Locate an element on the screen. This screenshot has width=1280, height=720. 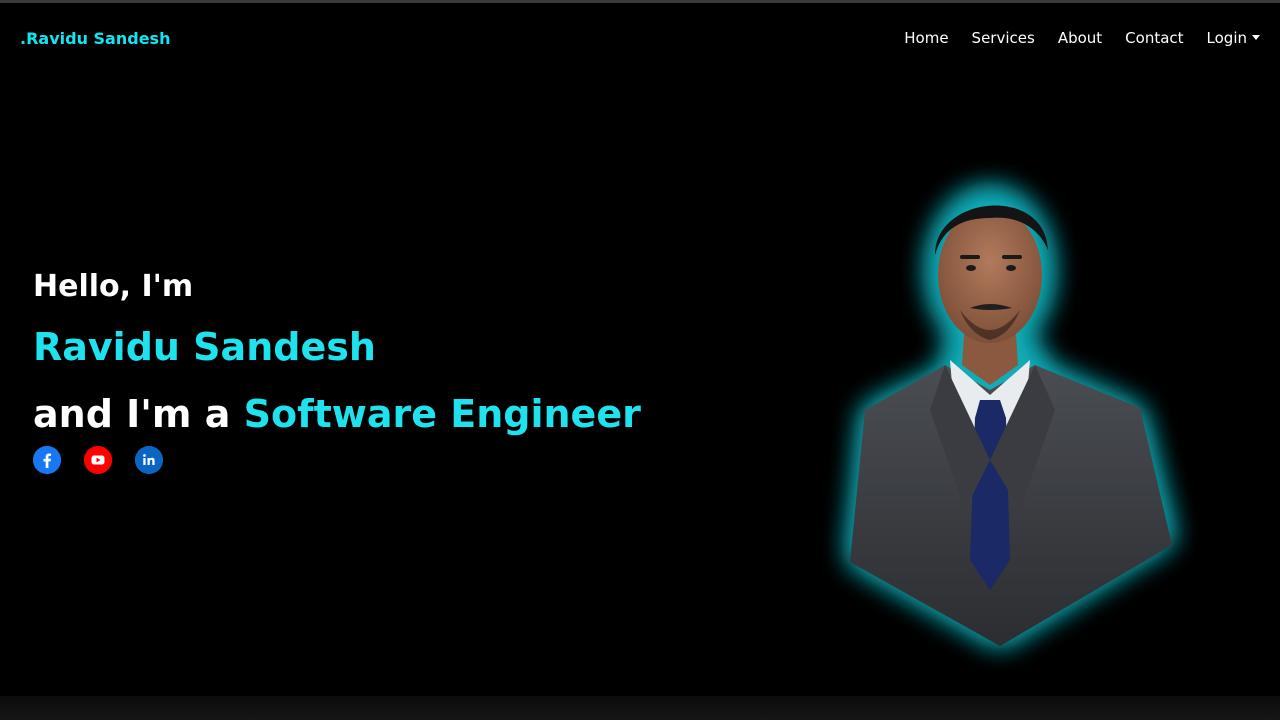
hero-role-line: and I'm a Software Engineer is located at coordinates (337, 414).